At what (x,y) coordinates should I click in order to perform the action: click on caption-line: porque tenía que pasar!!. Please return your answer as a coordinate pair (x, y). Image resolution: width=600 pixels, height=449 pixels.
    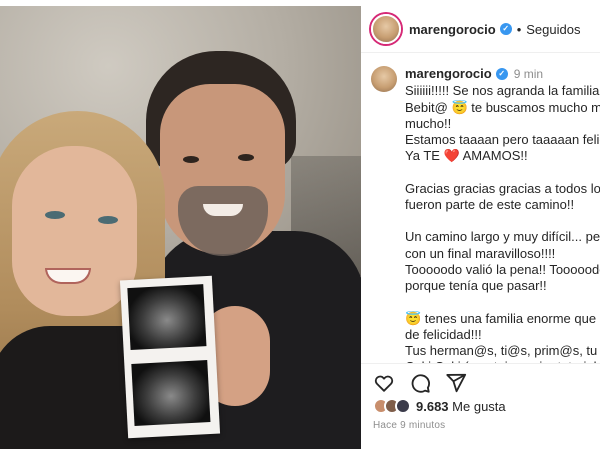
    Looking at the image, I should click on (476, 286).